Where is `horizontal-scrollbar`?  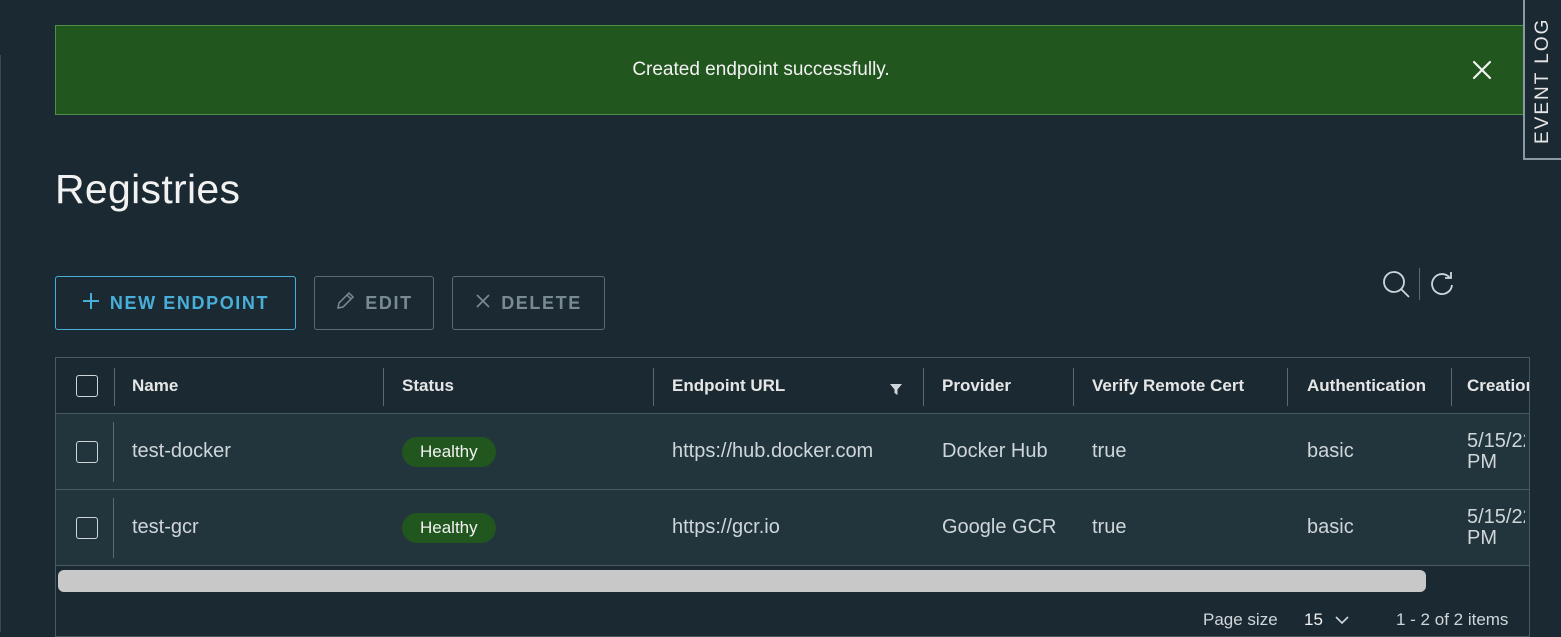
horizontal-scrollbar is located at coordinates (792, 580).